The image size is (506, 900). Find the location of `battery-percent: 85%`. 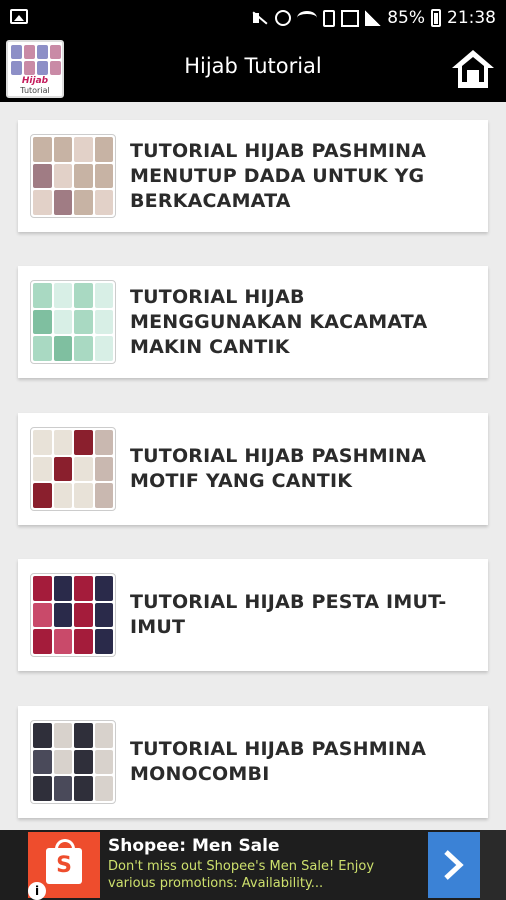

battery-percent: 85% is located at coordinates (406, 18).